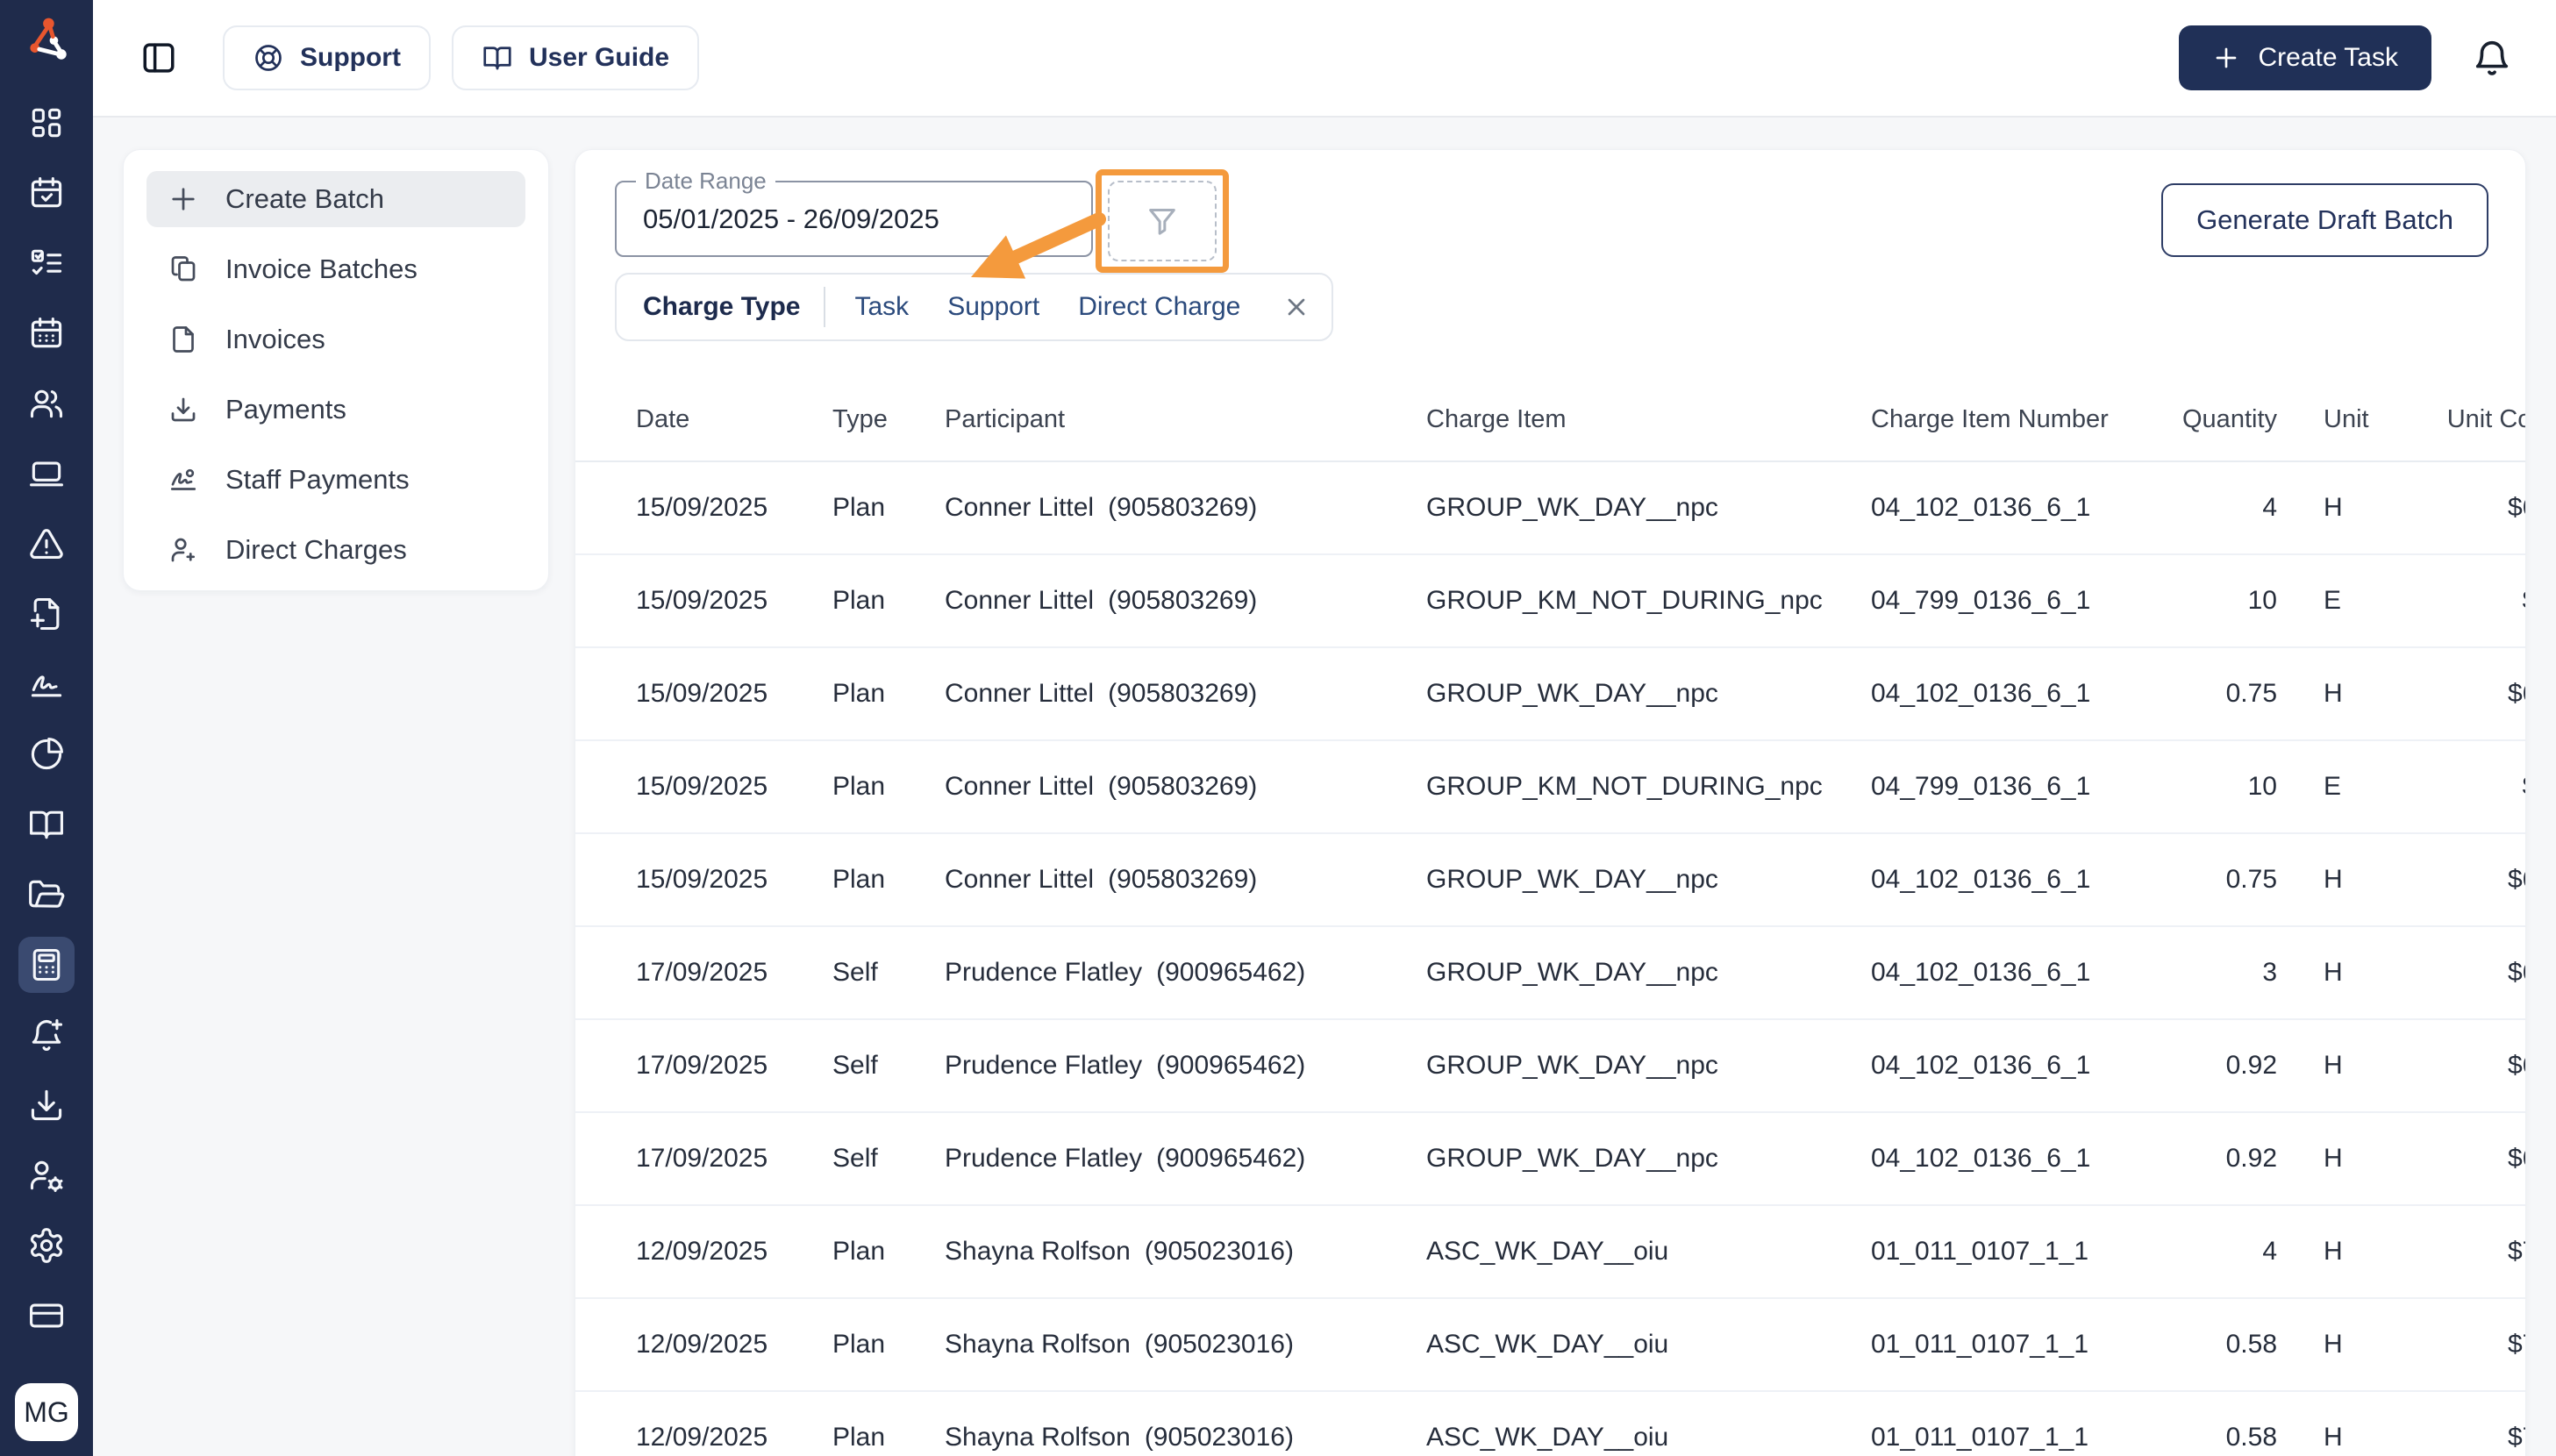 Image resolution: width=2556 pixels, height=1456 pixels. I want to click on chip-support: Support, so click(993, 307).